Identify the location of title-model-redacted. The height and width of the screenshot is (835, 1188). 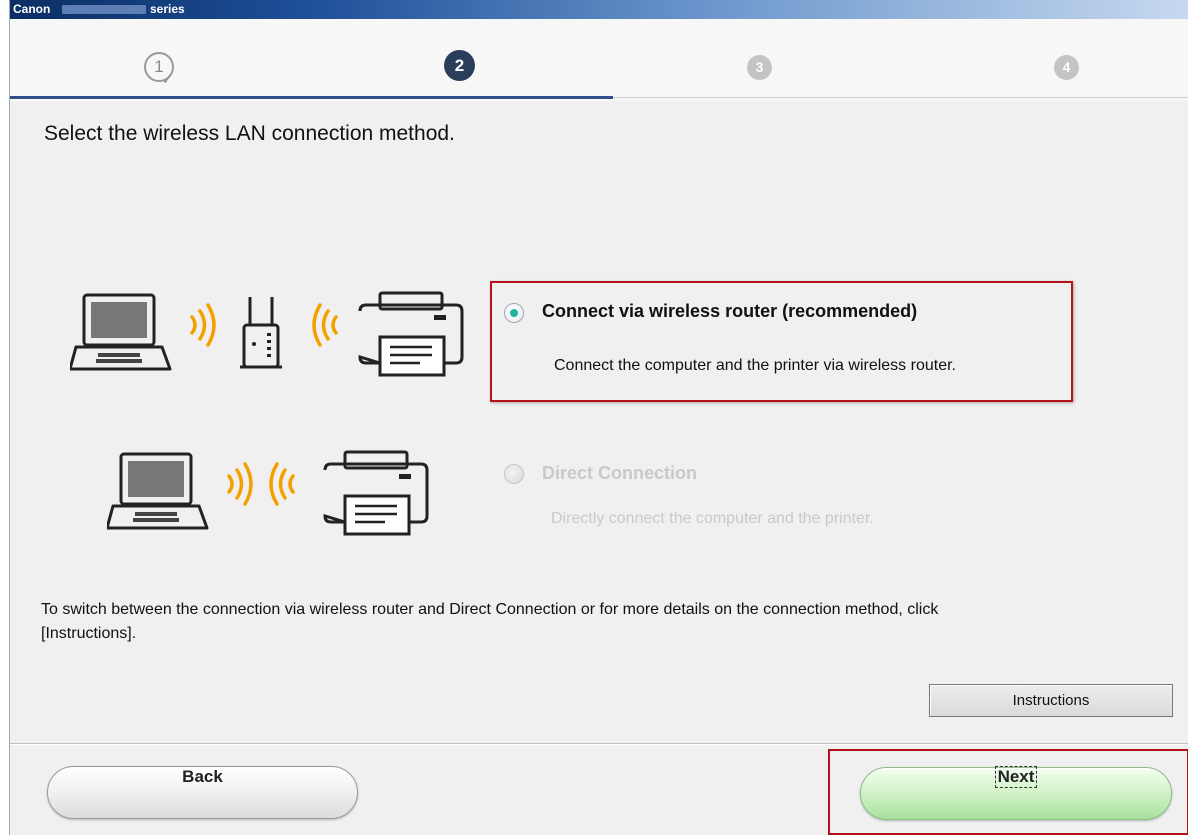
(104, 9).